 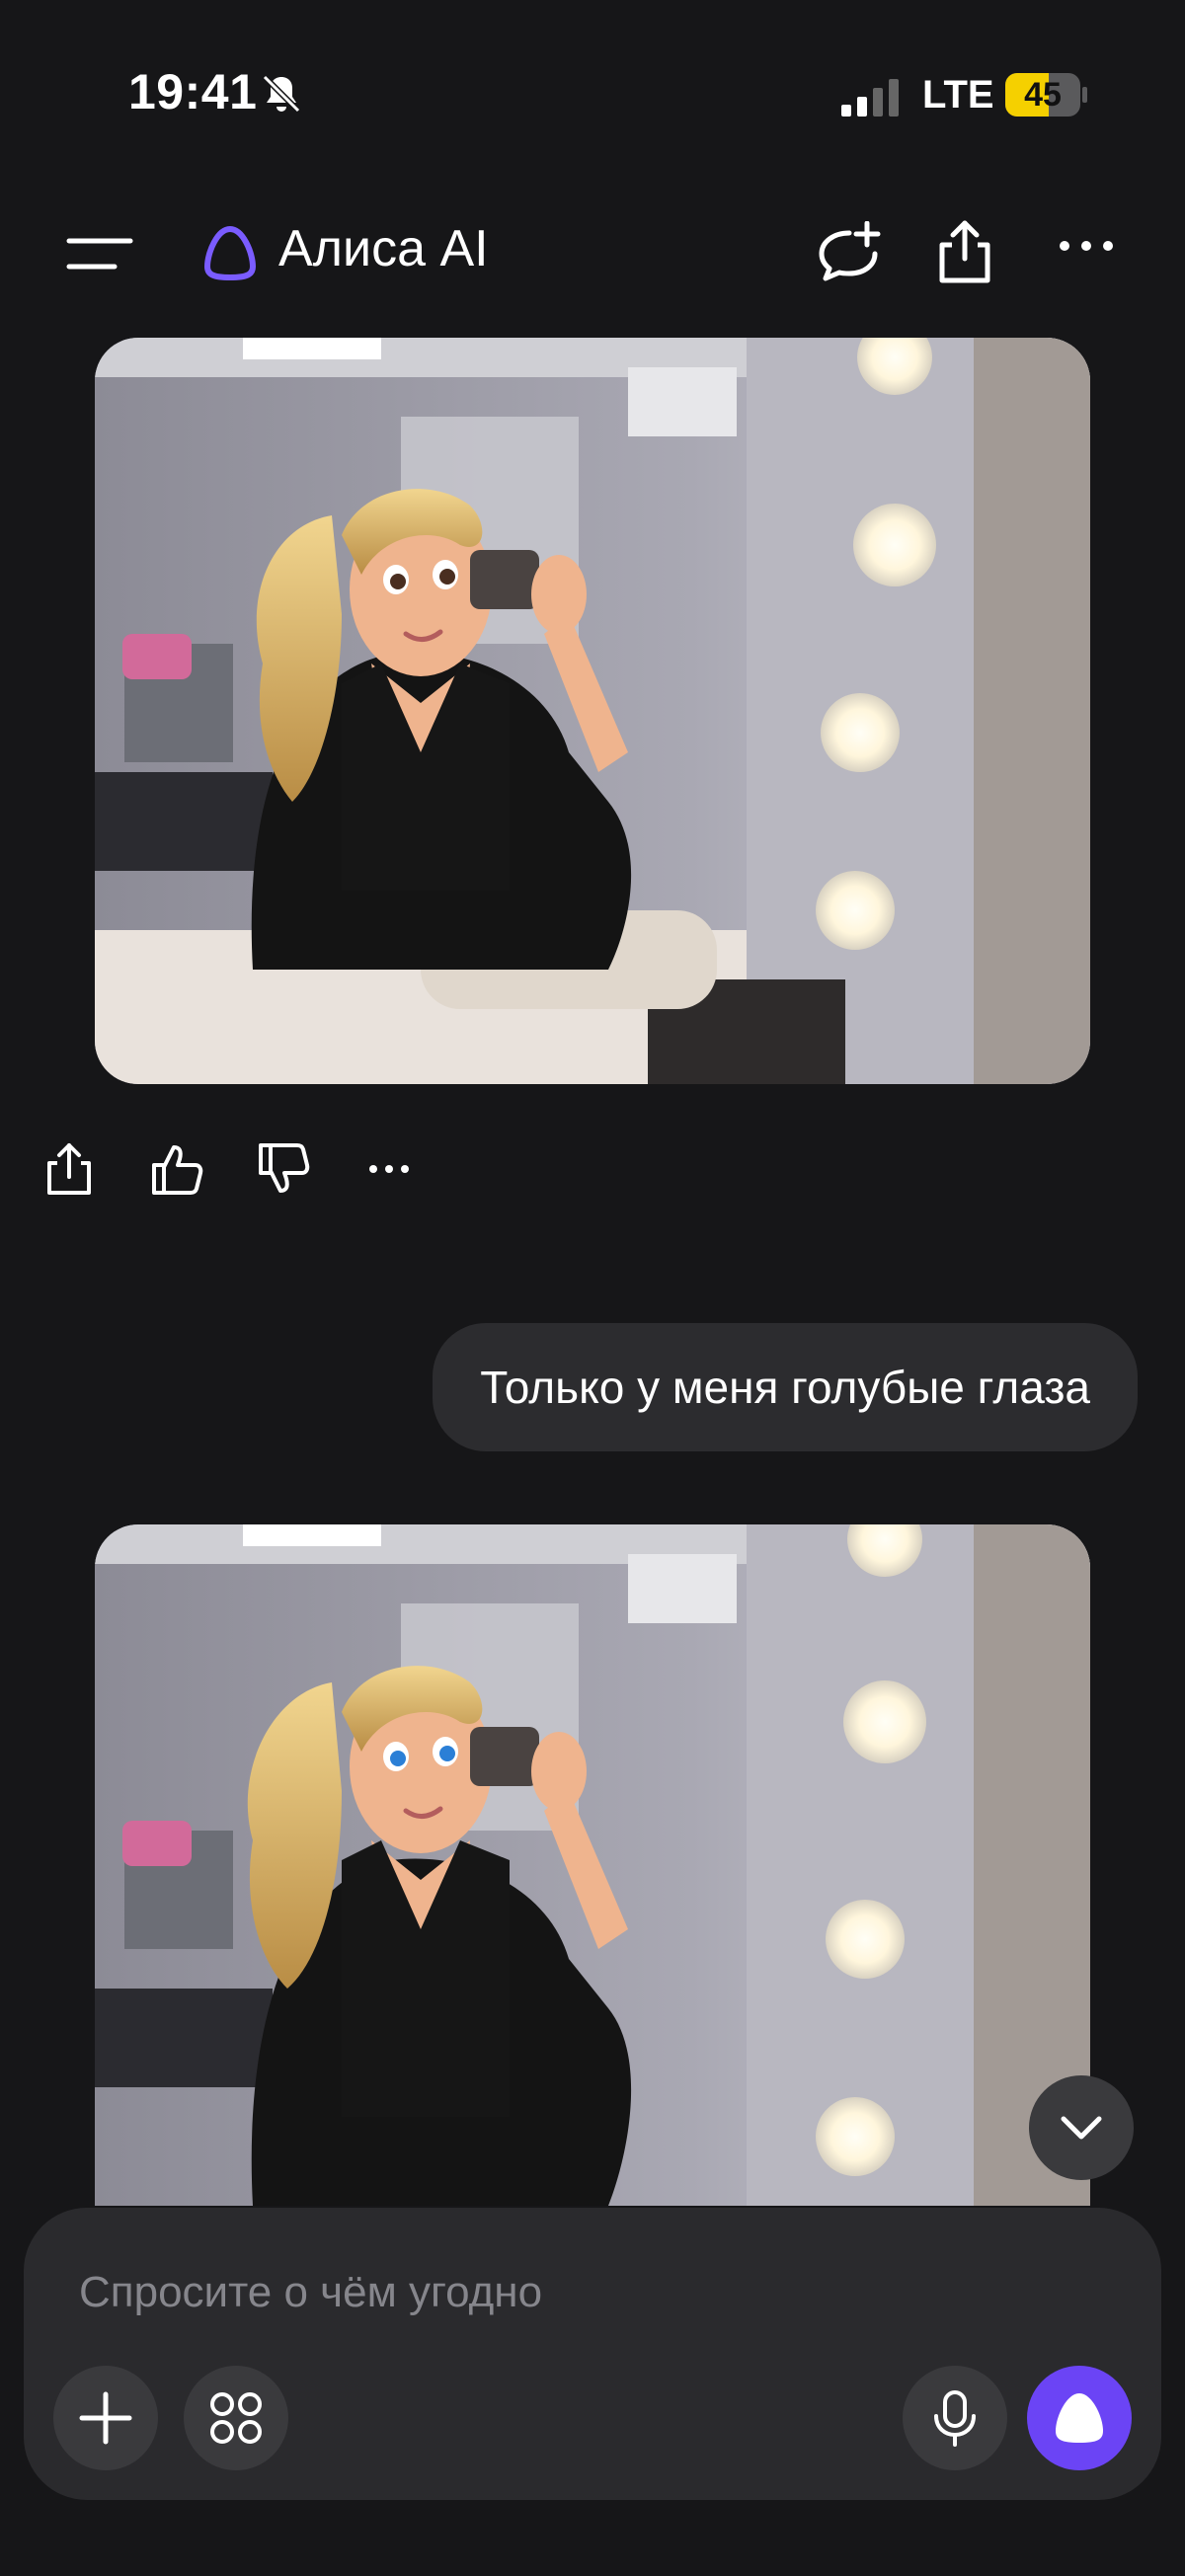 I want to click on status-time: 19:41, so click(x=193, y=91).